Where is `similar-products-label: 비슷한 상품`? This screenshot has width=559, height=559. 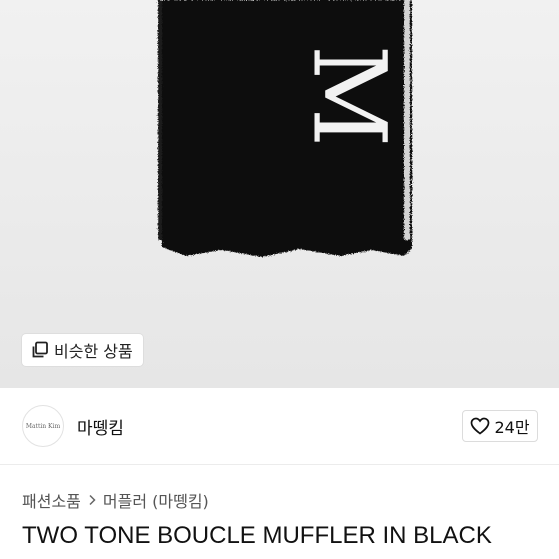 similar-products-label: 비슷한 상품 is located at coordinates (93, 351).